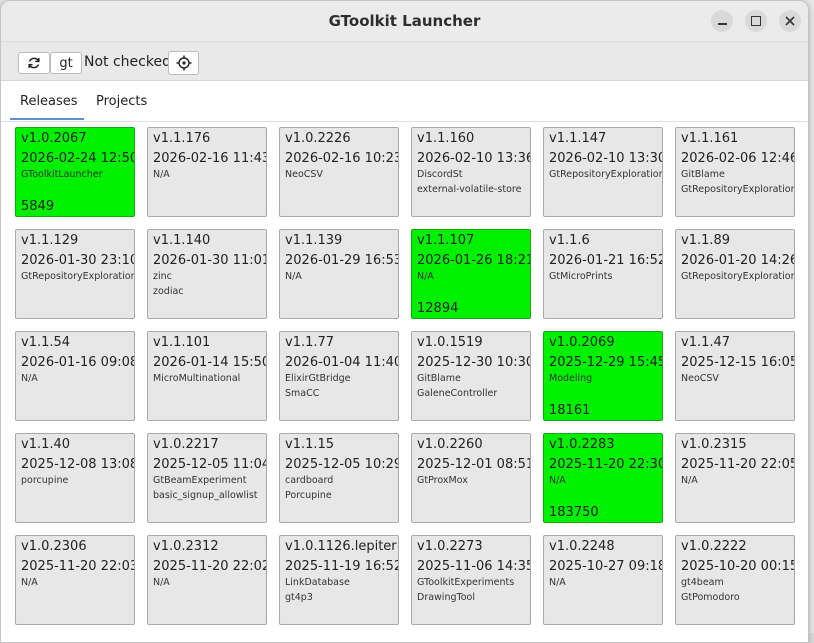  Describe the element at coordinates (450, 546) in the screenshot. I see `release-version: v1.0.2273` at that location.